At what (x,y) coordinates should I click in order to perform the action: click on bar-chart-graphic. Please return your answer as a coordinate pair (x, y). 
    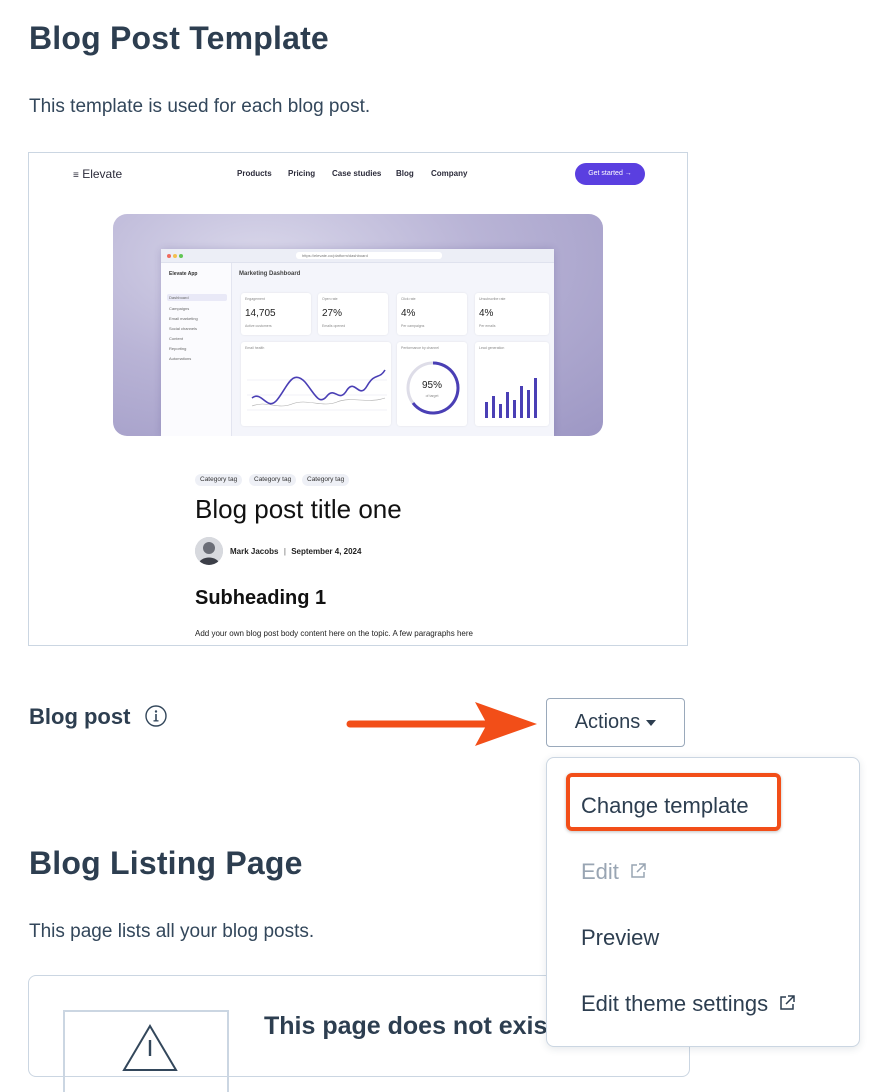
    Looking at the image, I should click on (511, 398).